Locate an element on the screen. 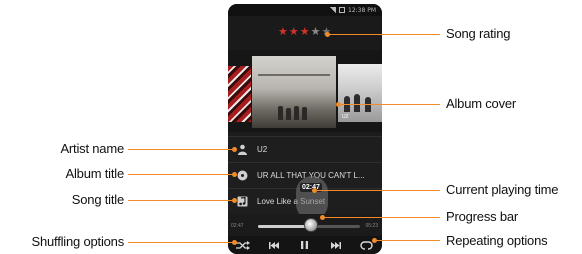  artist-icon is located at coordinates (242, 150).